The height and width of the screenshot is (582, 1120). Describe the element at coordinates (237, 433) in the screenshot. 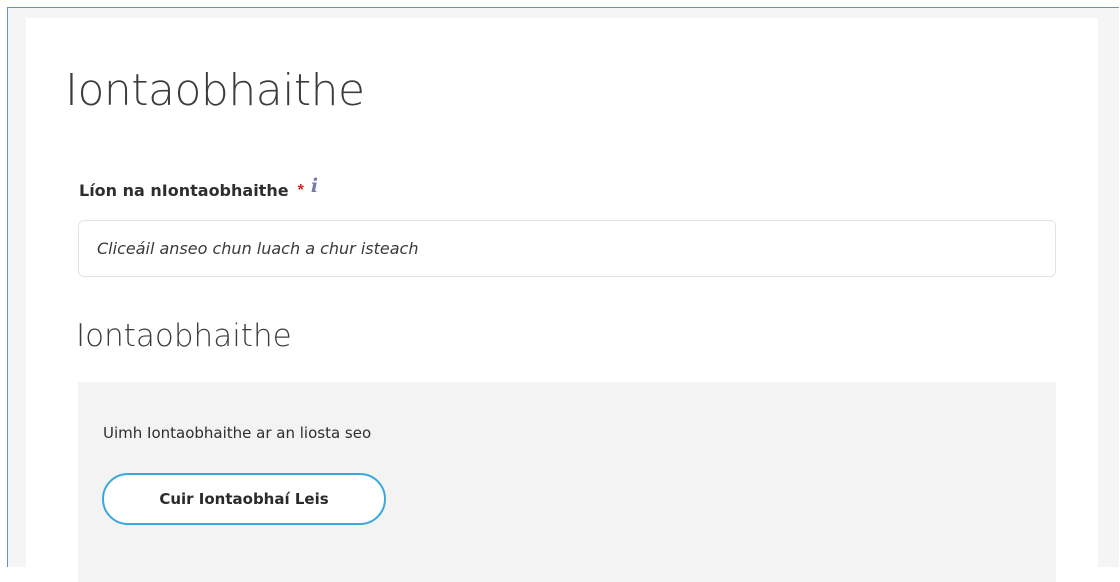

I see `empty-list-message: Uimh Iontaobhaithe ar an liosta seo` at that location.